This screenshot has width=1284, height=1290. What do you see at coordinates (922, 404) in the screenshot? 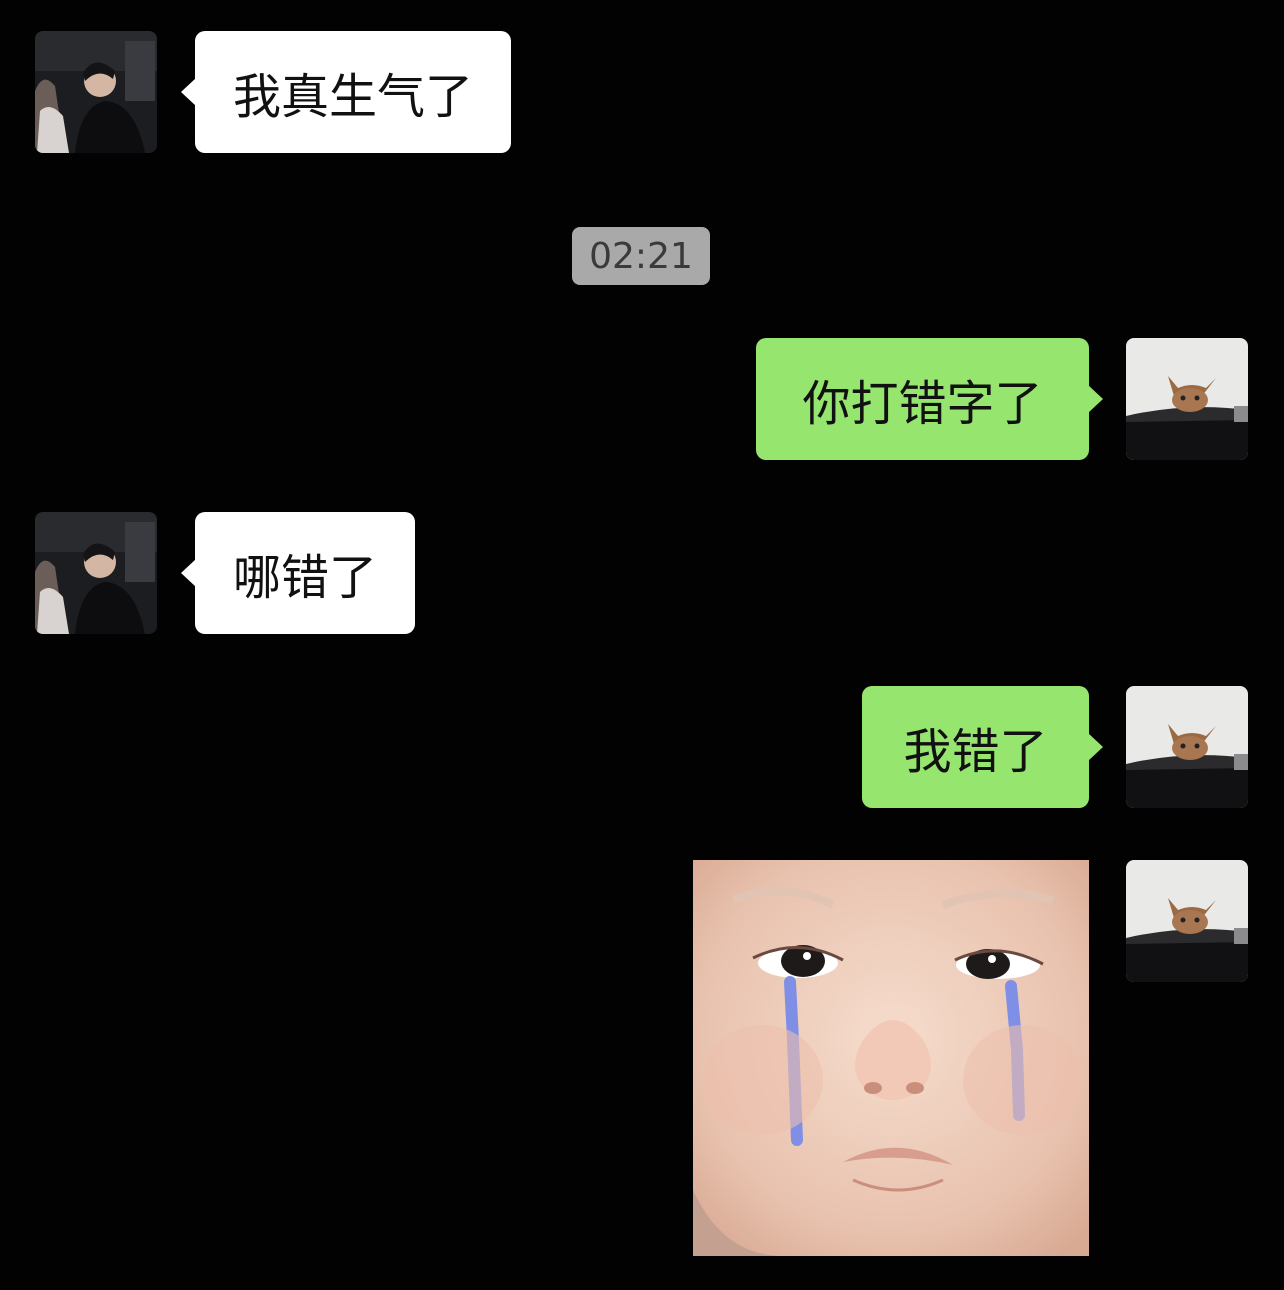
I see `message-text: 你打错字了` at bounding box center [922, 404].